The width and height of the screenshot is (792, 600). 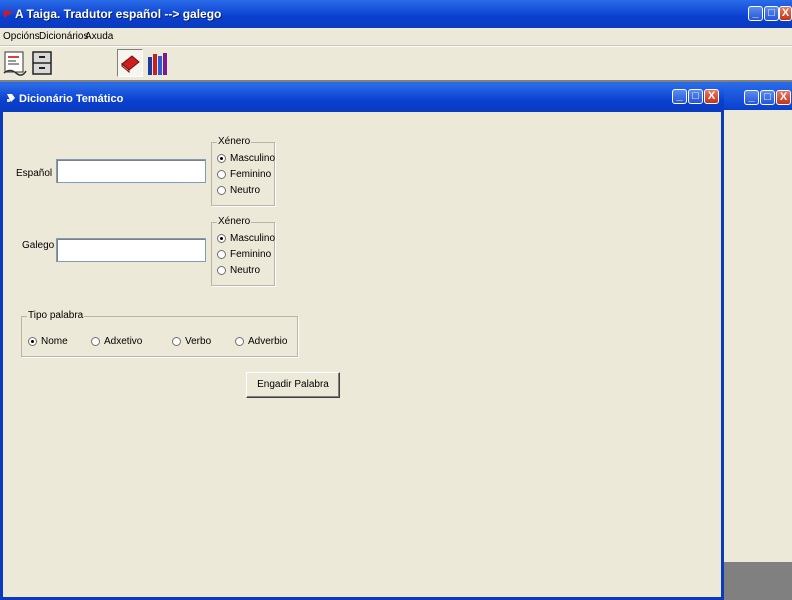 I want to click on xenero-espanol-group: Xénero Masculino Feminino Neutro, so click(x=243, y=171).